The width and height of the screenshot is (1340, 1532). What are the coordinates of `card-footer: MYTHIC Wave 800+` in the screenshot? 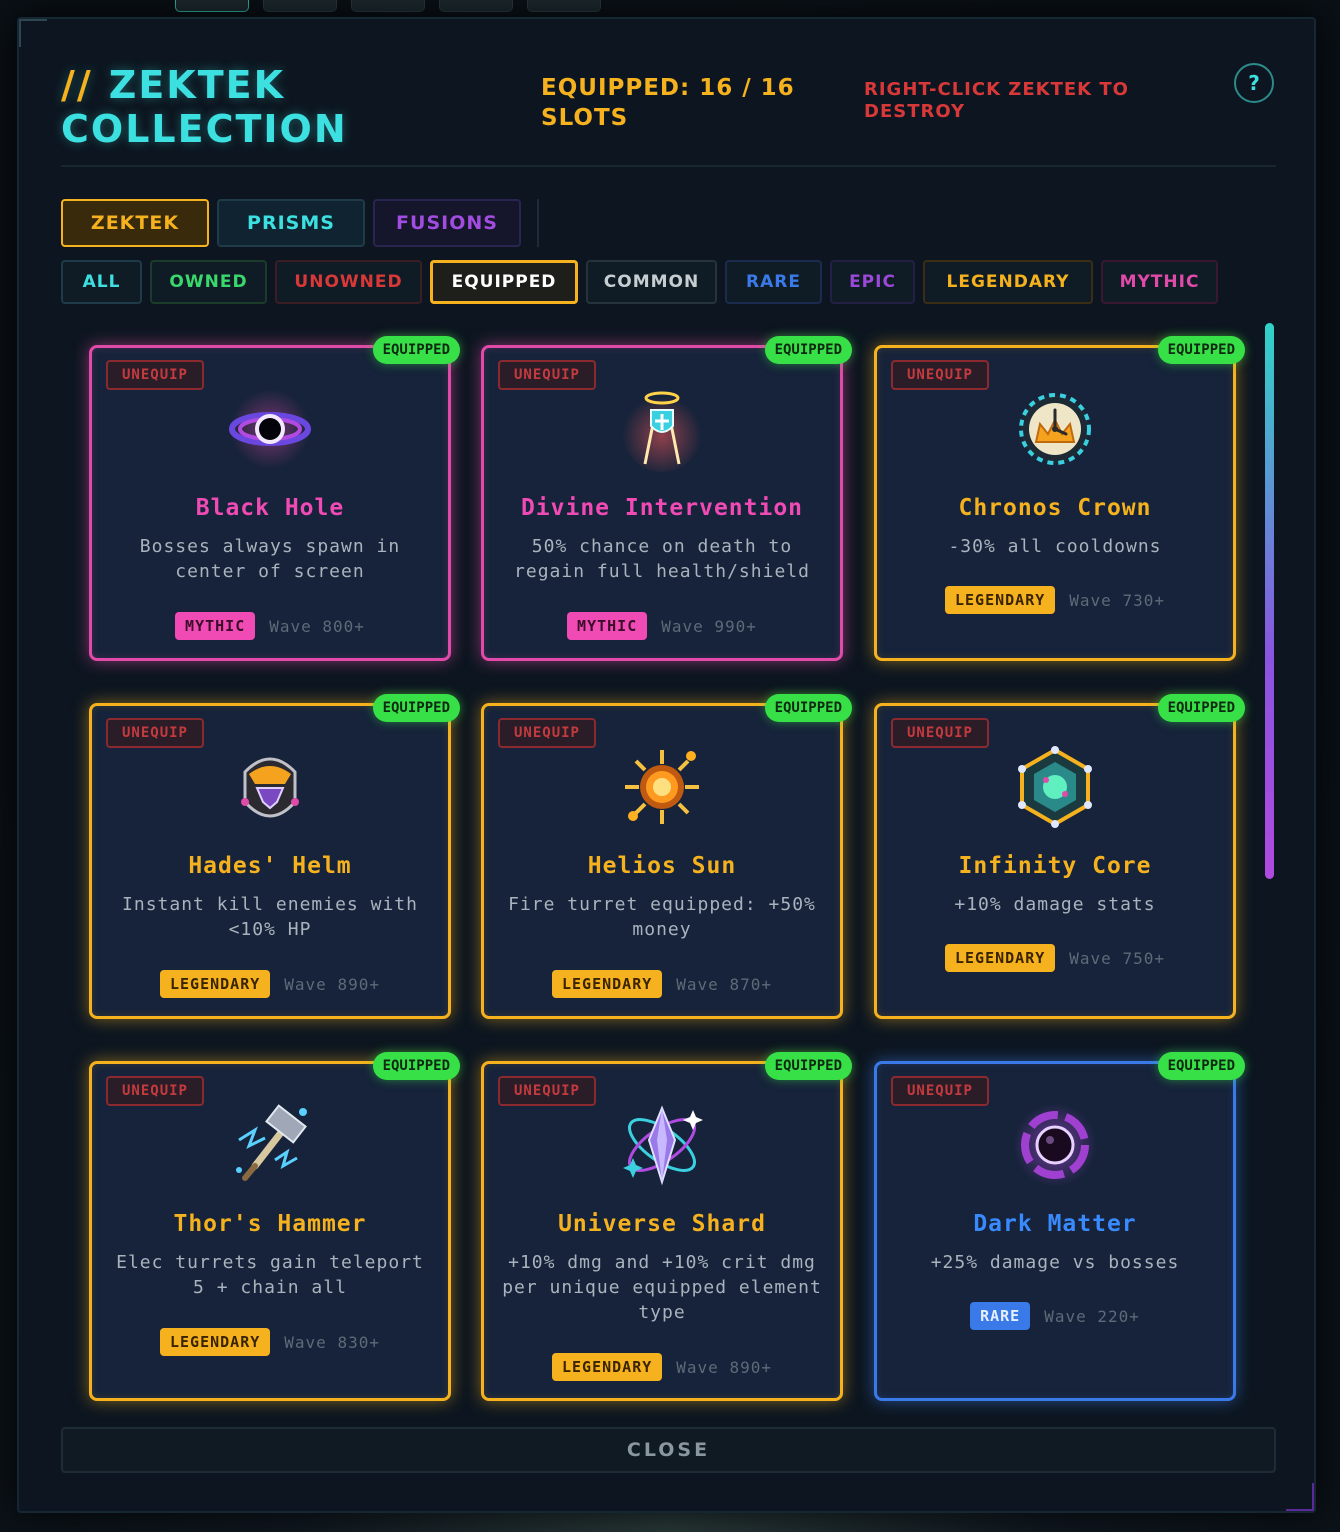 It's located at (270, 626).